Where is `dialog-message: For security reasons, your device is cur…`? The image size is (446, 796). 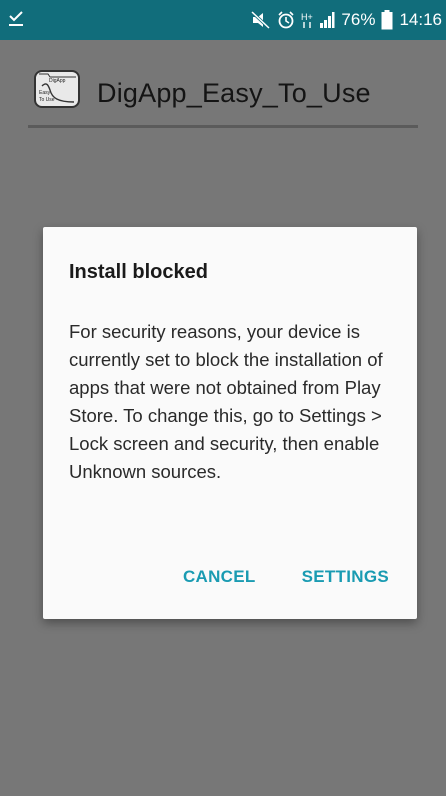
dialog-message: For security reasons, your device is cur… is located at coordinates (226, 401).